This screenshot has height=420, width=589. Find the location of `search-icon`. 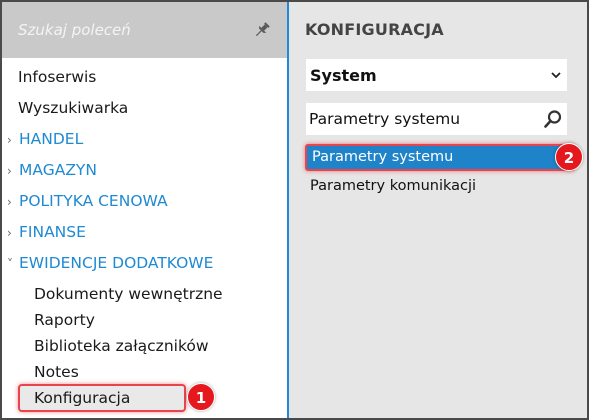

search-icon is located at coordinates (553, 119).